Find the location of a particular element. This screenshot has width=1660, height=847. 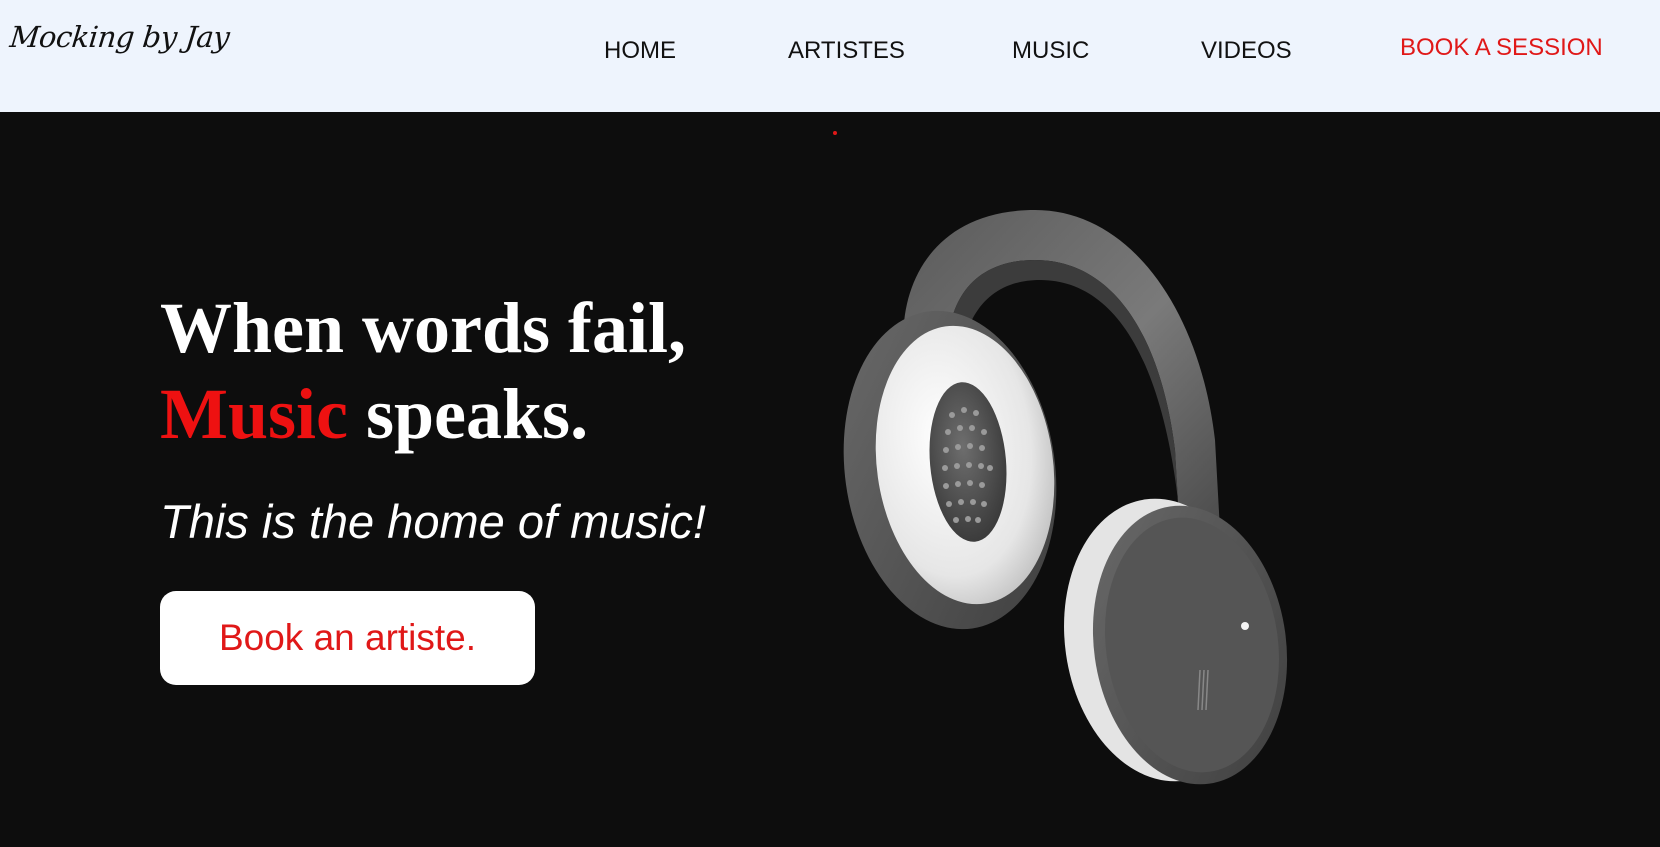

hero-headline-line2: Music speaks. is located at coordinates (374, 414).